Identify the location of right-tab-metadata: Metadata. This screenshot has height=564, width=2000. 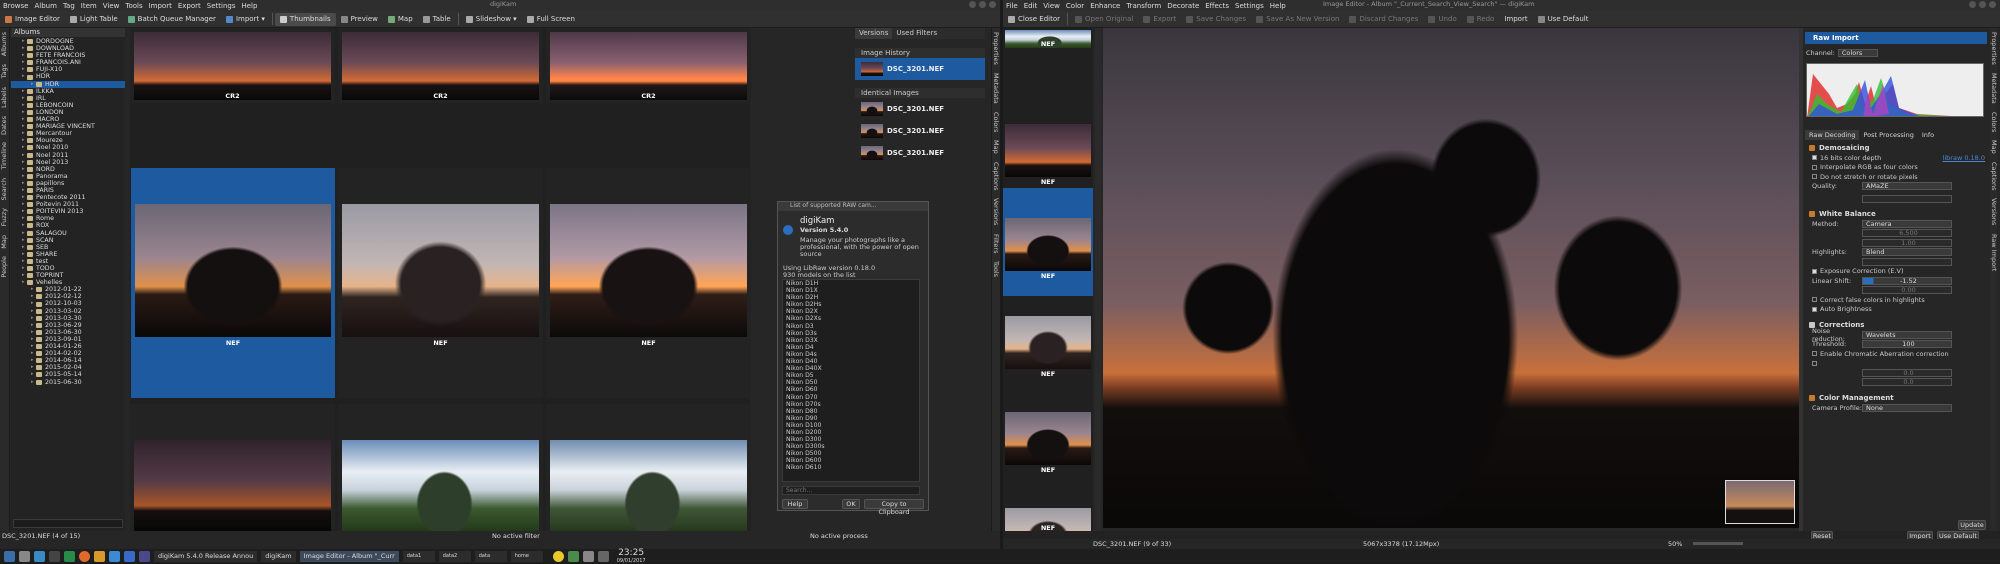
(996, 88).